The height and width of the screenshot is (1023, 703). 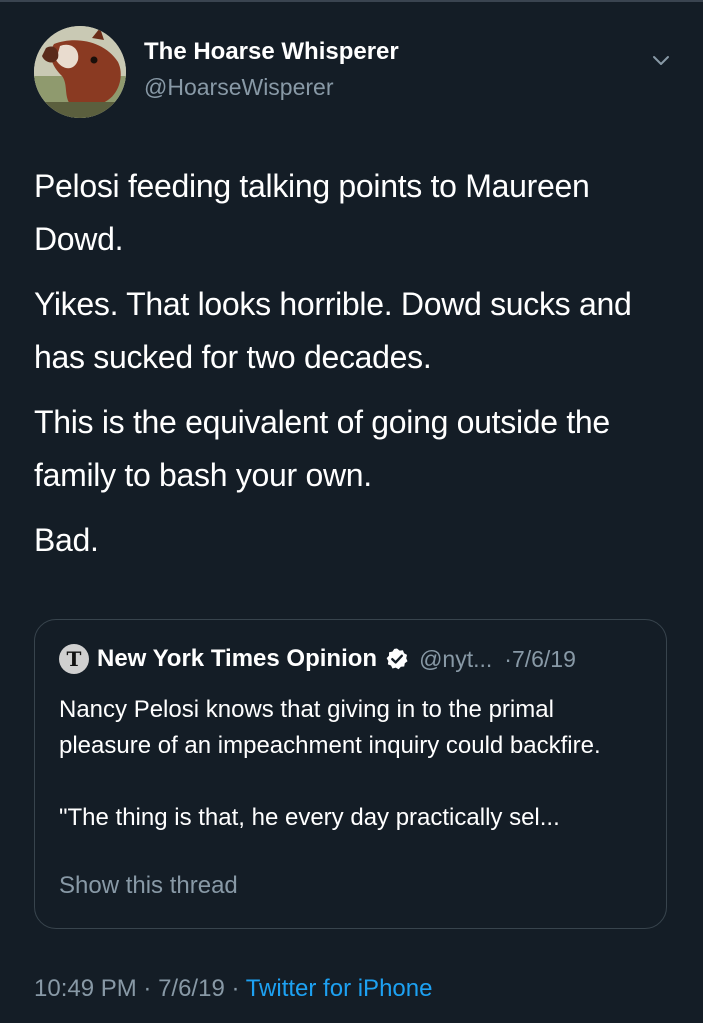 What do you see at coordinates (66, 540) in the screenshot?
I see `tweet-paragraph: Bad.` at bounding box center [66, 540].